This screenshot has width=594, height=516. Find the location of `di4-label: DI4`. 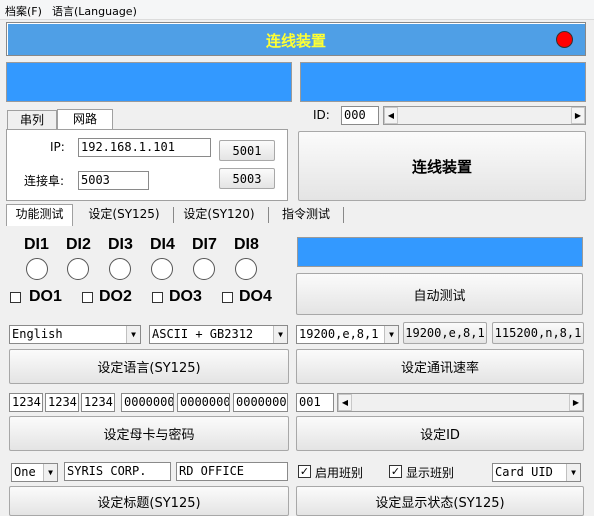

di4-label: DI4 is located at coordinates (162, 244).